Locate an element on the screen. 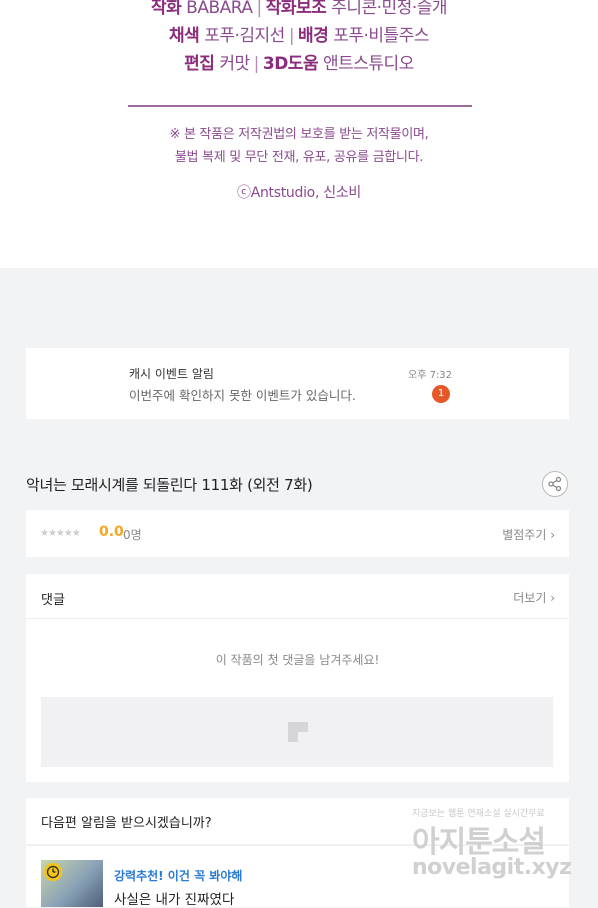 The height and width of the screenshot is (908, 598). watermark-url: novelagit.xyz is located at coordinates (492, 867).